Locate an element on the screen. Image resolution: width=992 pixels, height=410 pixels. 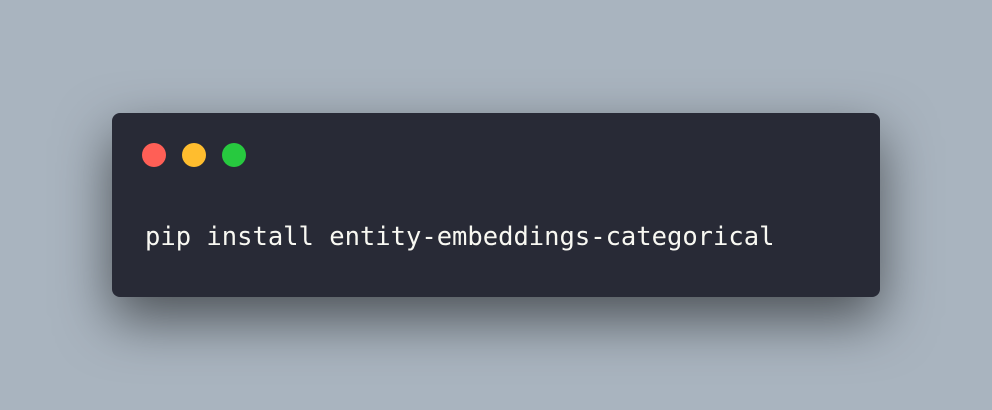
minimize-dot-icon is located at coordinates (194, 155).